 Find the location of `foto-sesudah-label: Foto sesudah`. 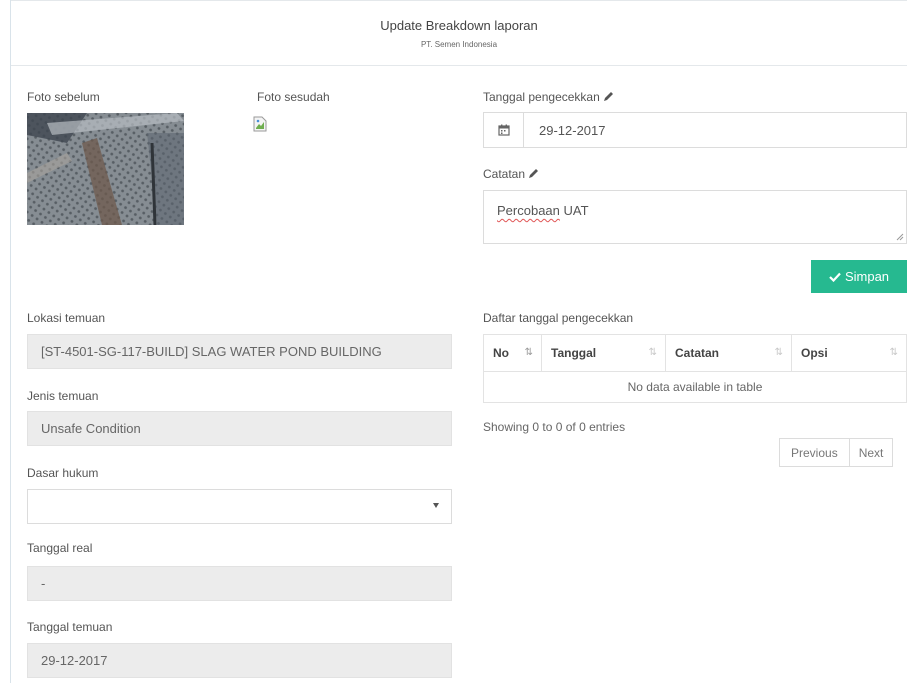

foto-sesudah-label: Foto sesudah is located at coordinates (293, 97).